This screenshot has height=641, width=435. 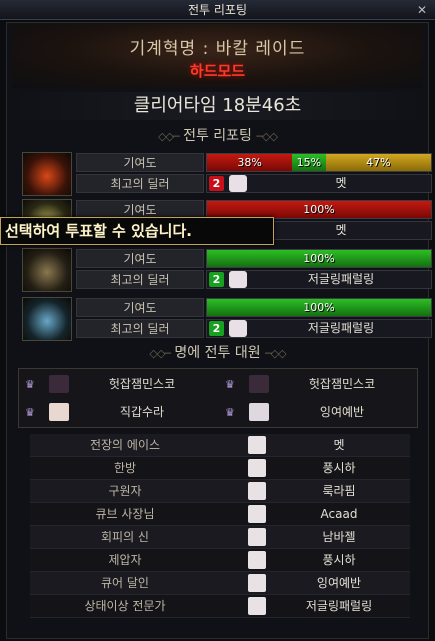 I want to click on raid-header: 기계혁명 : 바칼 레이드 하드모드, so click(x=217, y=56).